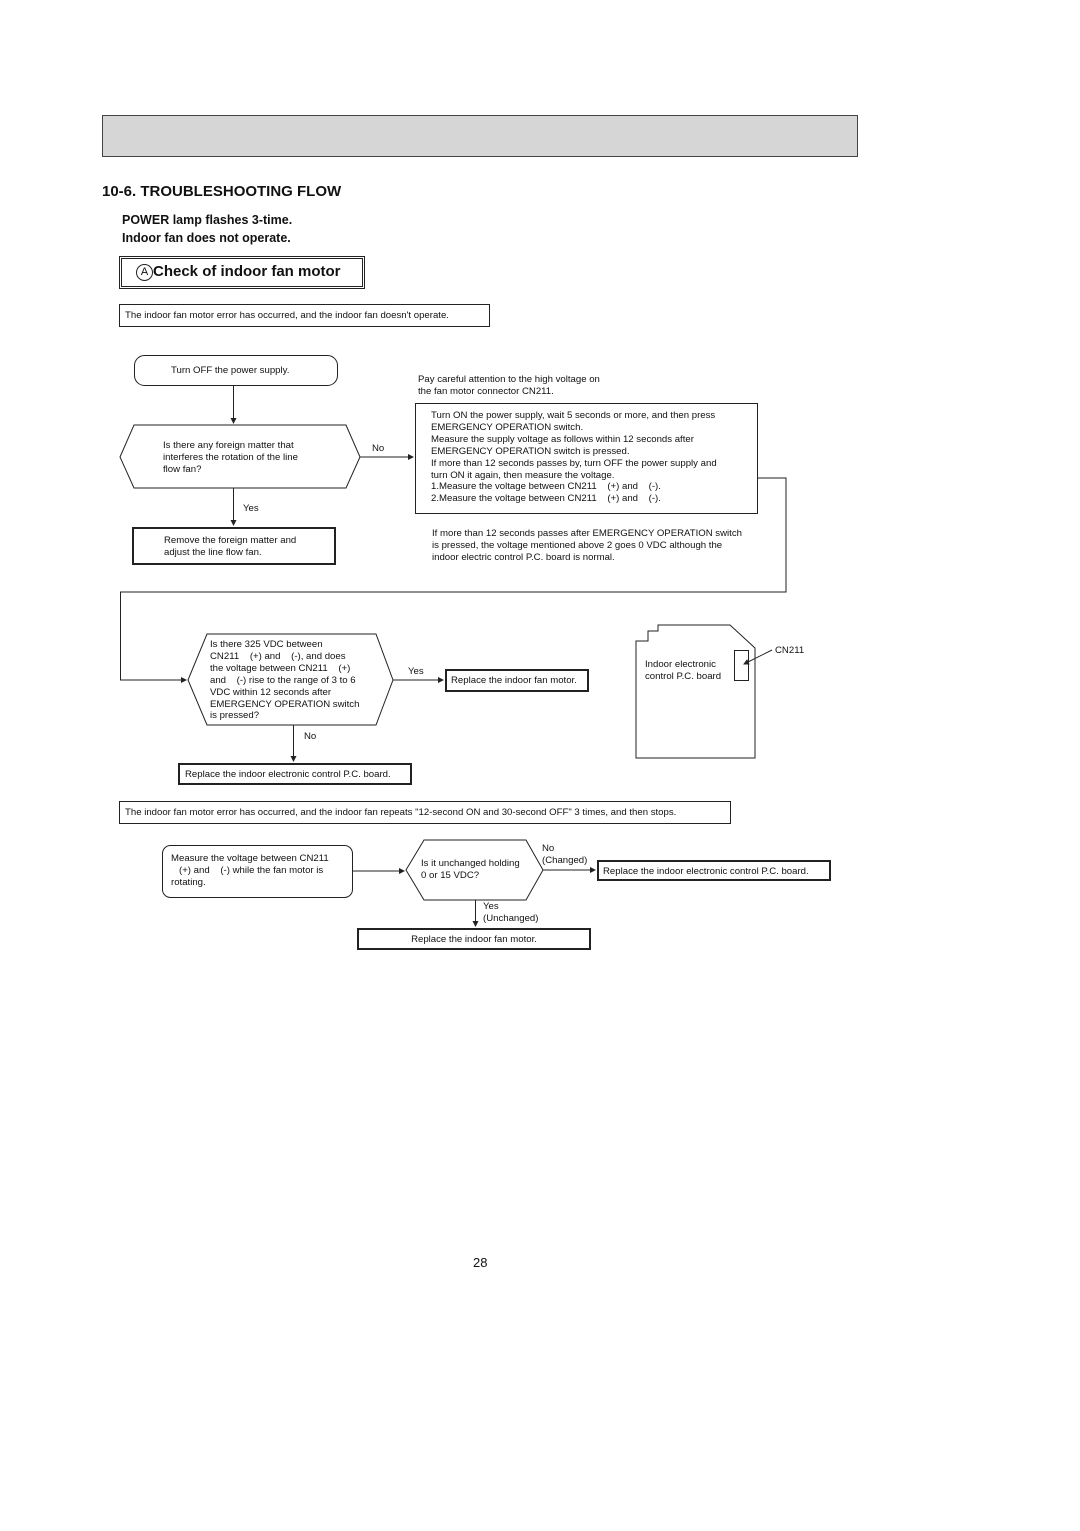 The height and width of the screenshot is (1531, 1080). I want to click on replace-fan-motor-box: Replace the indoor fan motor., so click(517, 680).